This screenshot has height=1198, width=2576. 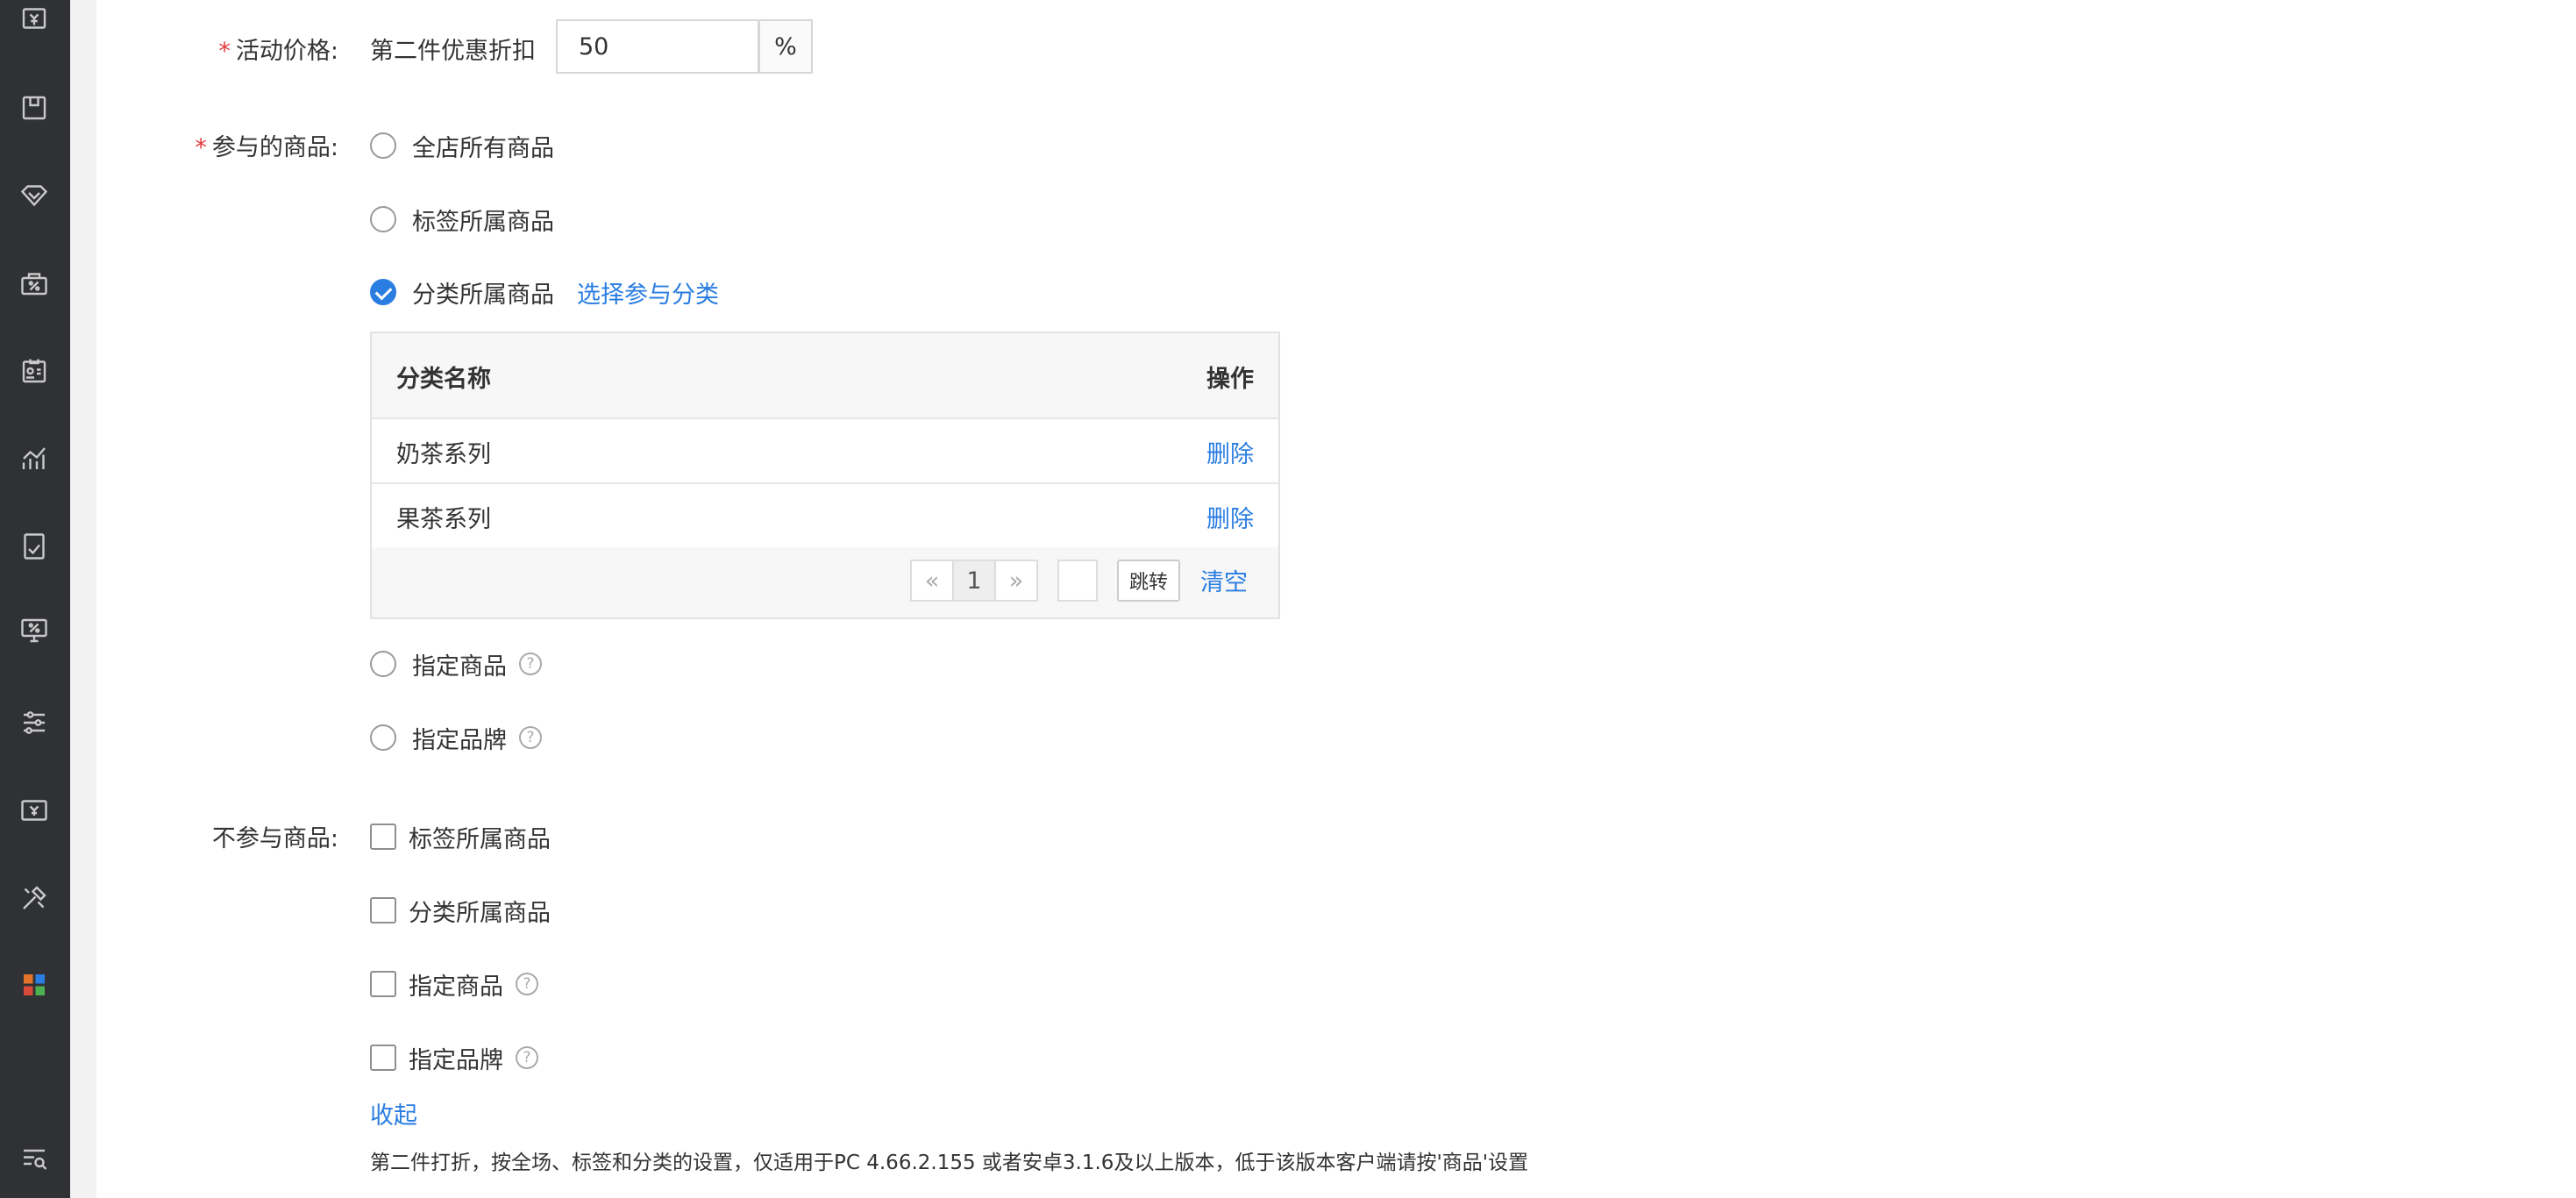 What do you see at coordinates (460, 910) in the screenshot?
I see `checkbox-exclude-category: 分类所属商品` at bounding box center [460, 910].